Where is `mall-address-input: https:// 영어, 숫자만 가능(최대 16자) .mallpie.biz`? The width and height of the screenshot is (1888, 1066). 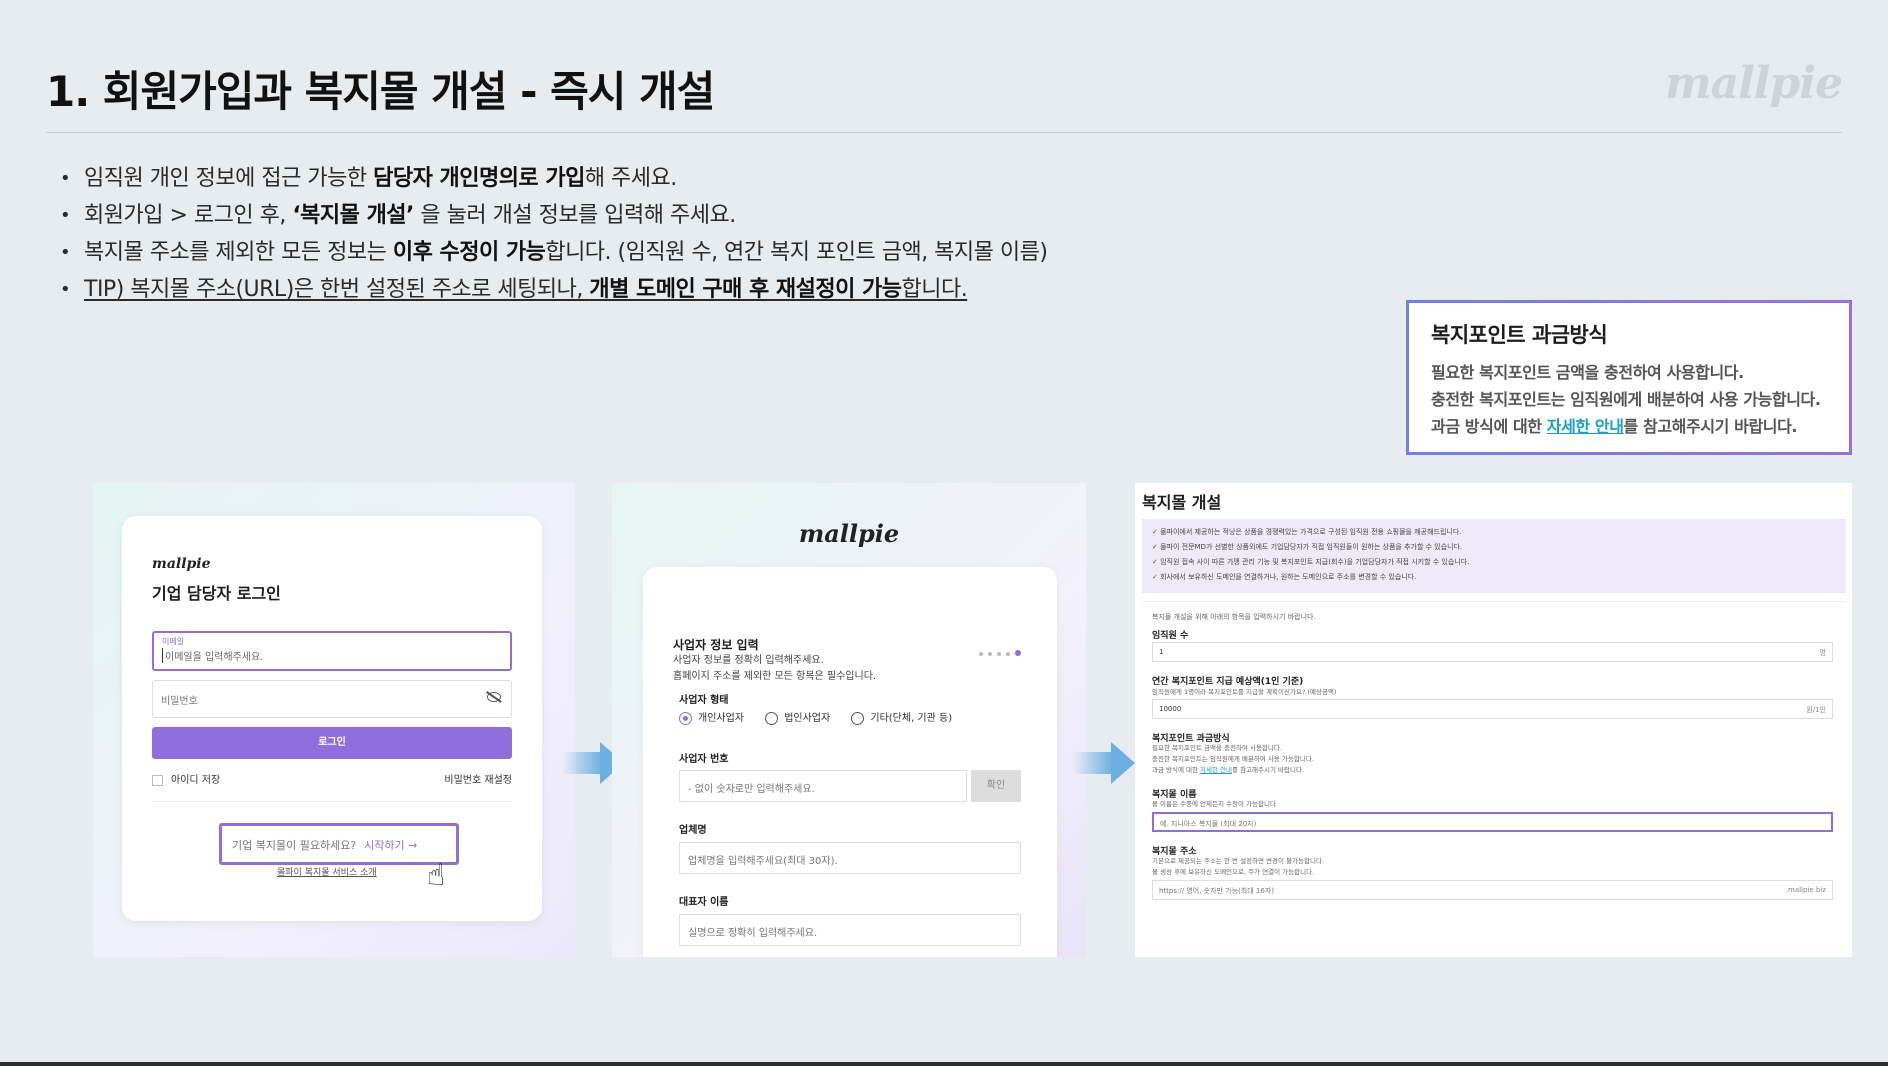
mall-address-input: https:// 영어, 숫자만 가능(최대 16자) .mallpie.biz is located at coordinates (1492, 890).